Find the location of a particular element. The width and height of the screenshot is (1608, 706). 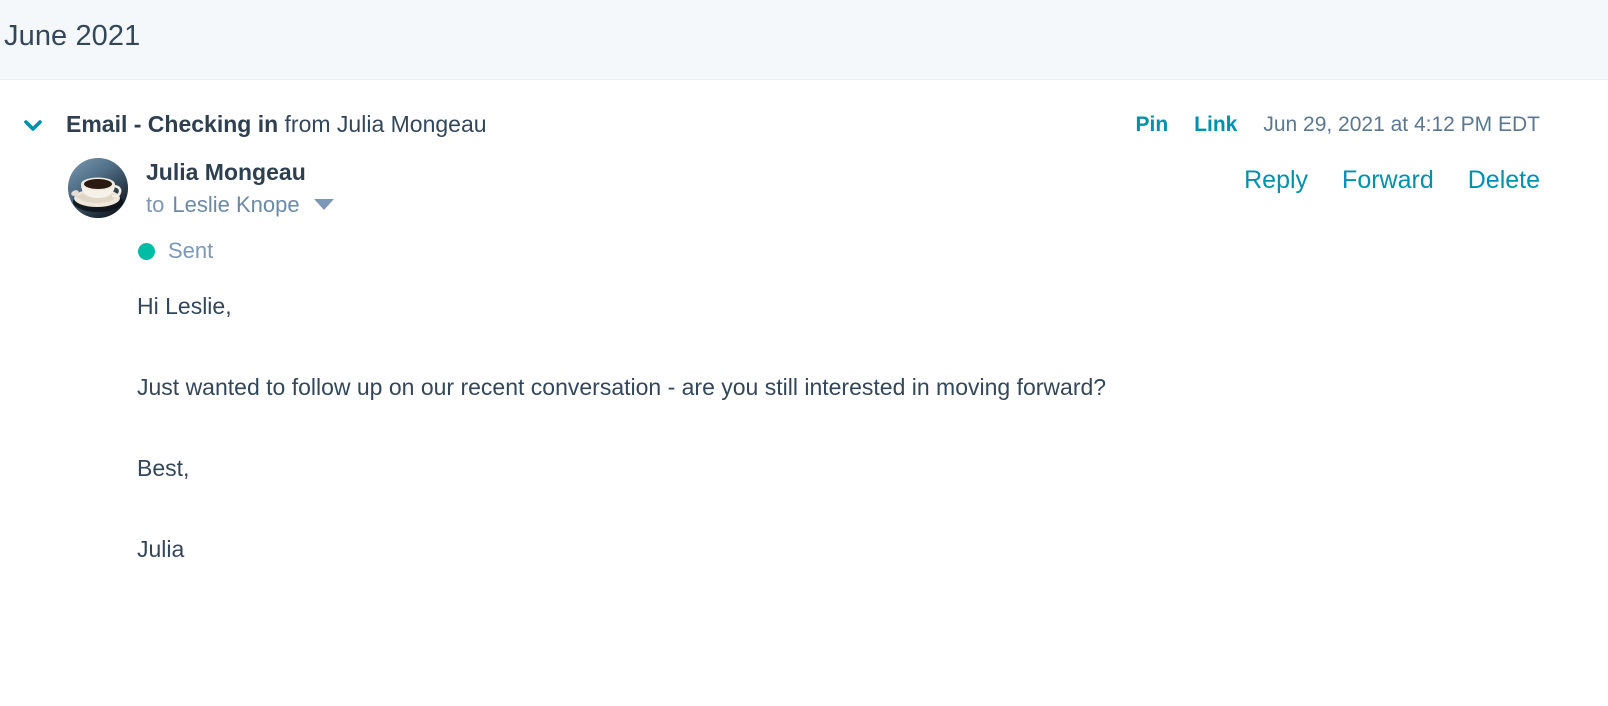

email-closing: Best, is located at coordinates (163, 467).